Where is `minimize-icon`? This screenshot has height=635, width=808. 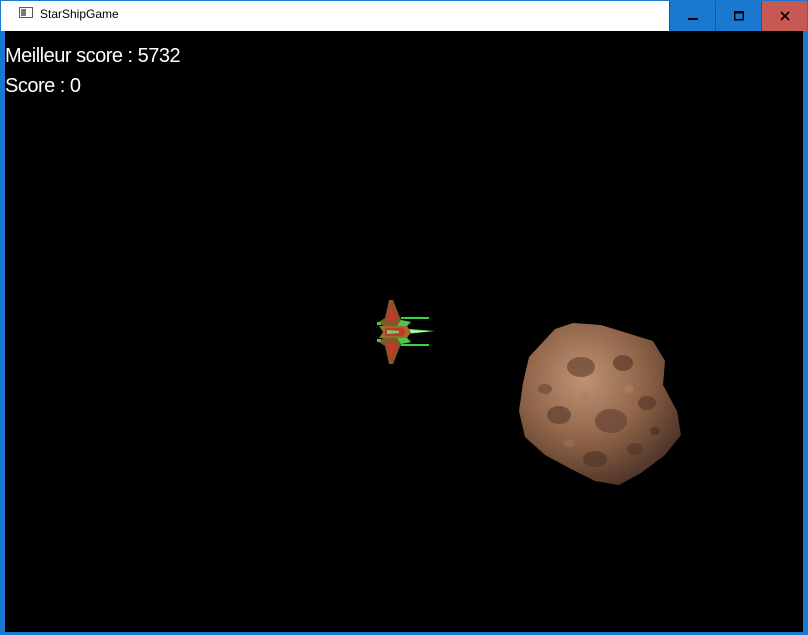
minimize-icon is located at coordinates (692, 19).